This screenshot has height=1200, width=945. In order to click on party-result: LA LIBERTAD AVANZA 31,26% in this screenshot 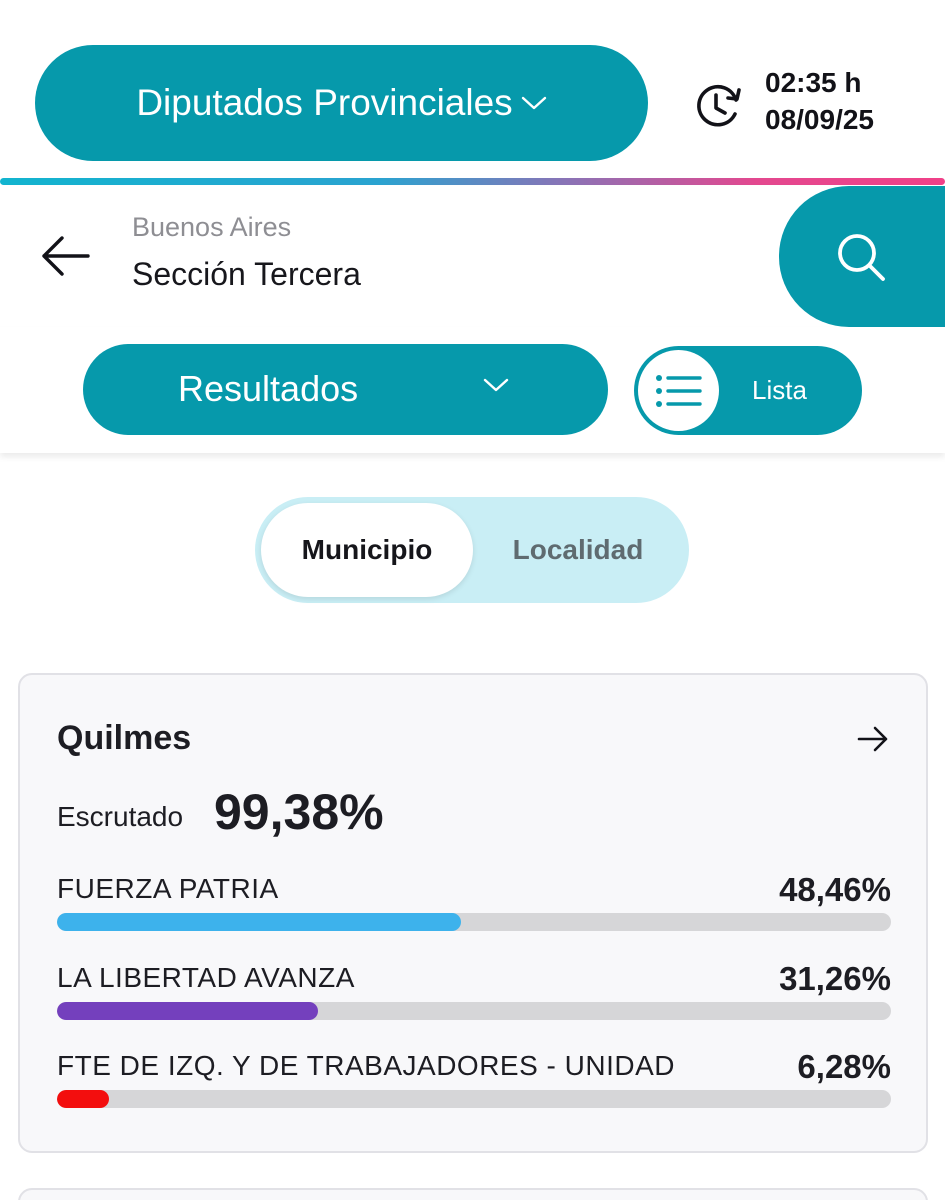, I will do `click(474, 996)`.